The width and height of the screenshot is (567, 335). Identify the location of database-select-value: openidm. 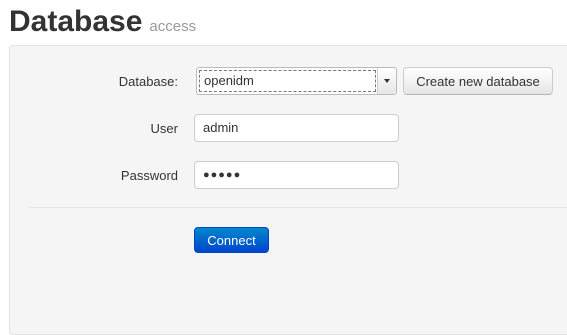
(229, 80).